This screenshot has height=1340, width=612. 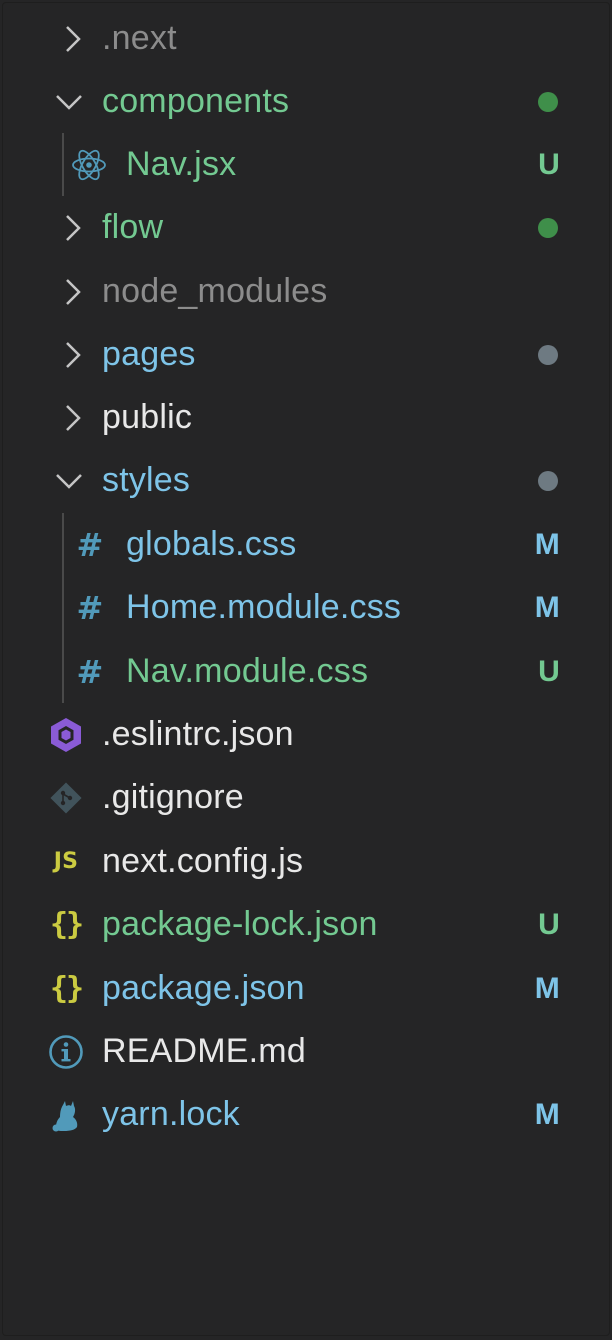 What do you see at coordinates (149, 354) in the screenshot?
I see `tree-item-label: pages` at bounding box center [149, 354].